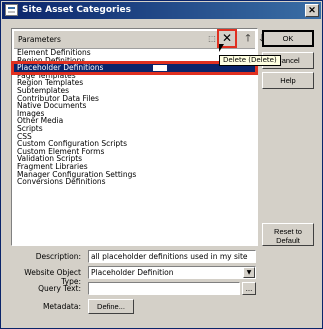 The width and height of the screenshot is (323, 329). I want to click on close-icon: ✕, so click(312, 10).